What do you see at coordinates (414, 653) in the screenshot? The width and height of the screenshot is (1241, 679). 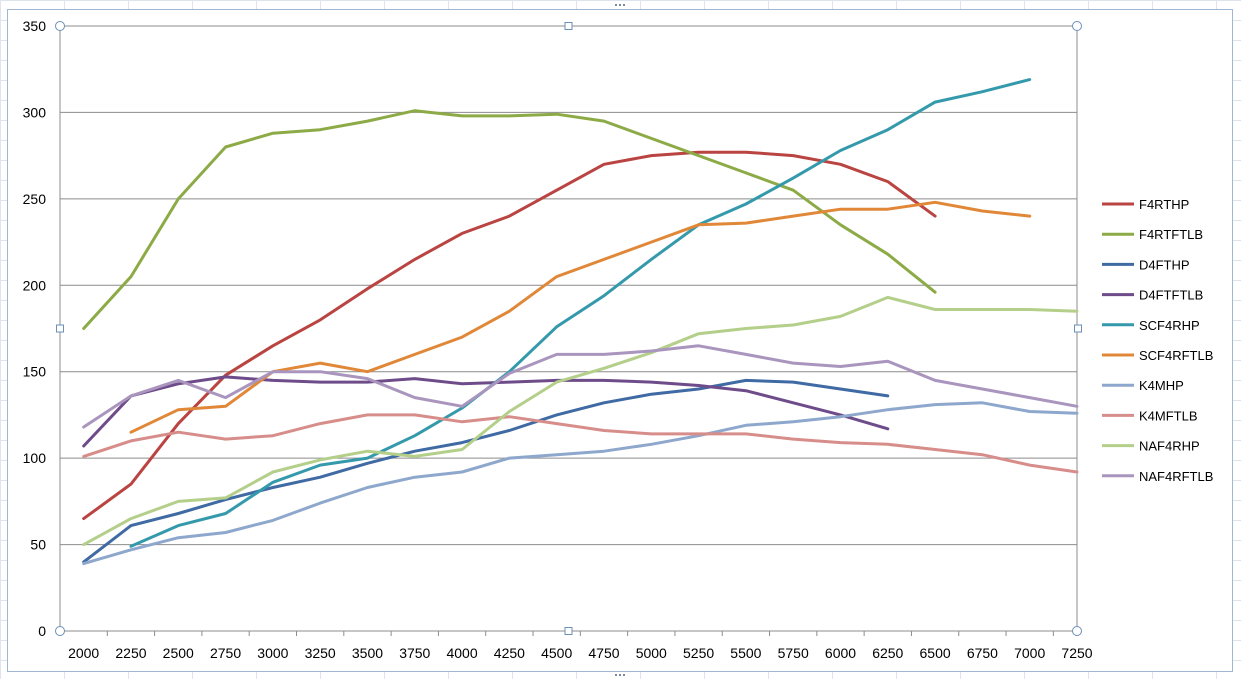 I see `x-tick-label: 3750` at bounding box center [414, 653].